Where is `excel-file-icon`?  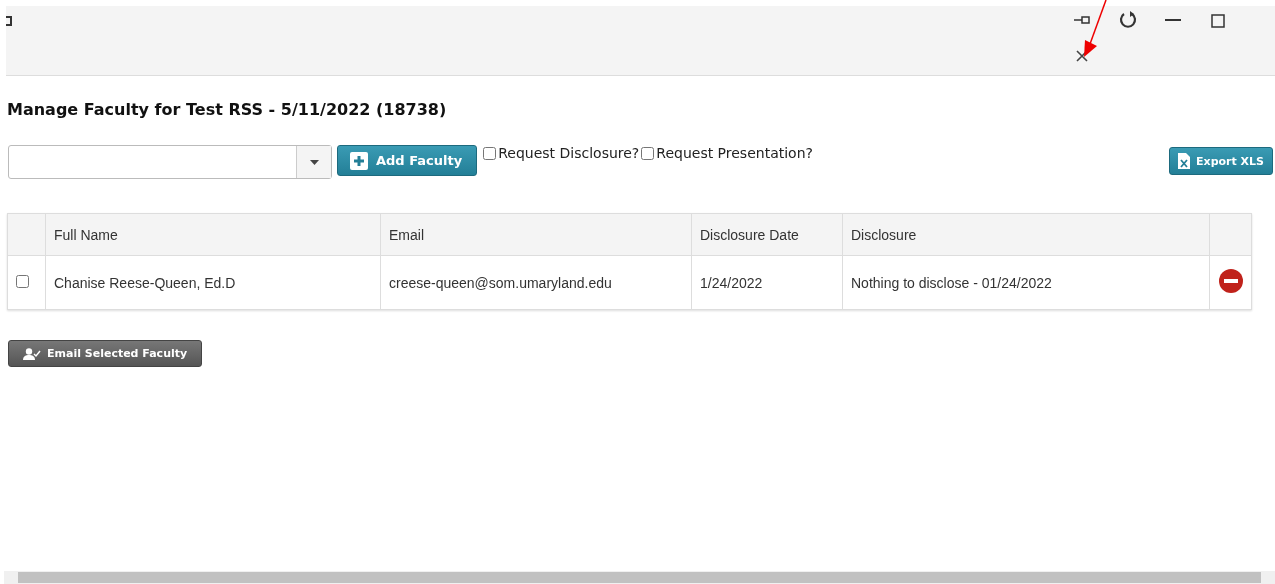
excel-file-icon is located at coordinates (1184, 161).